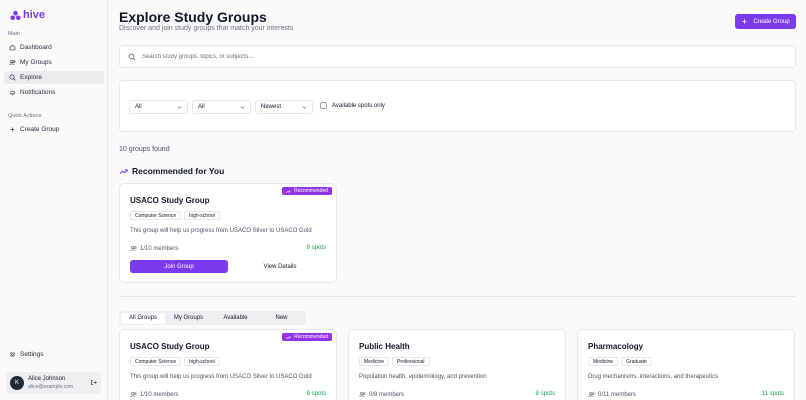  Describe the element at coordinates (14, 34) in the screenshot. I see `sidebar-section-main: Main` at that location.